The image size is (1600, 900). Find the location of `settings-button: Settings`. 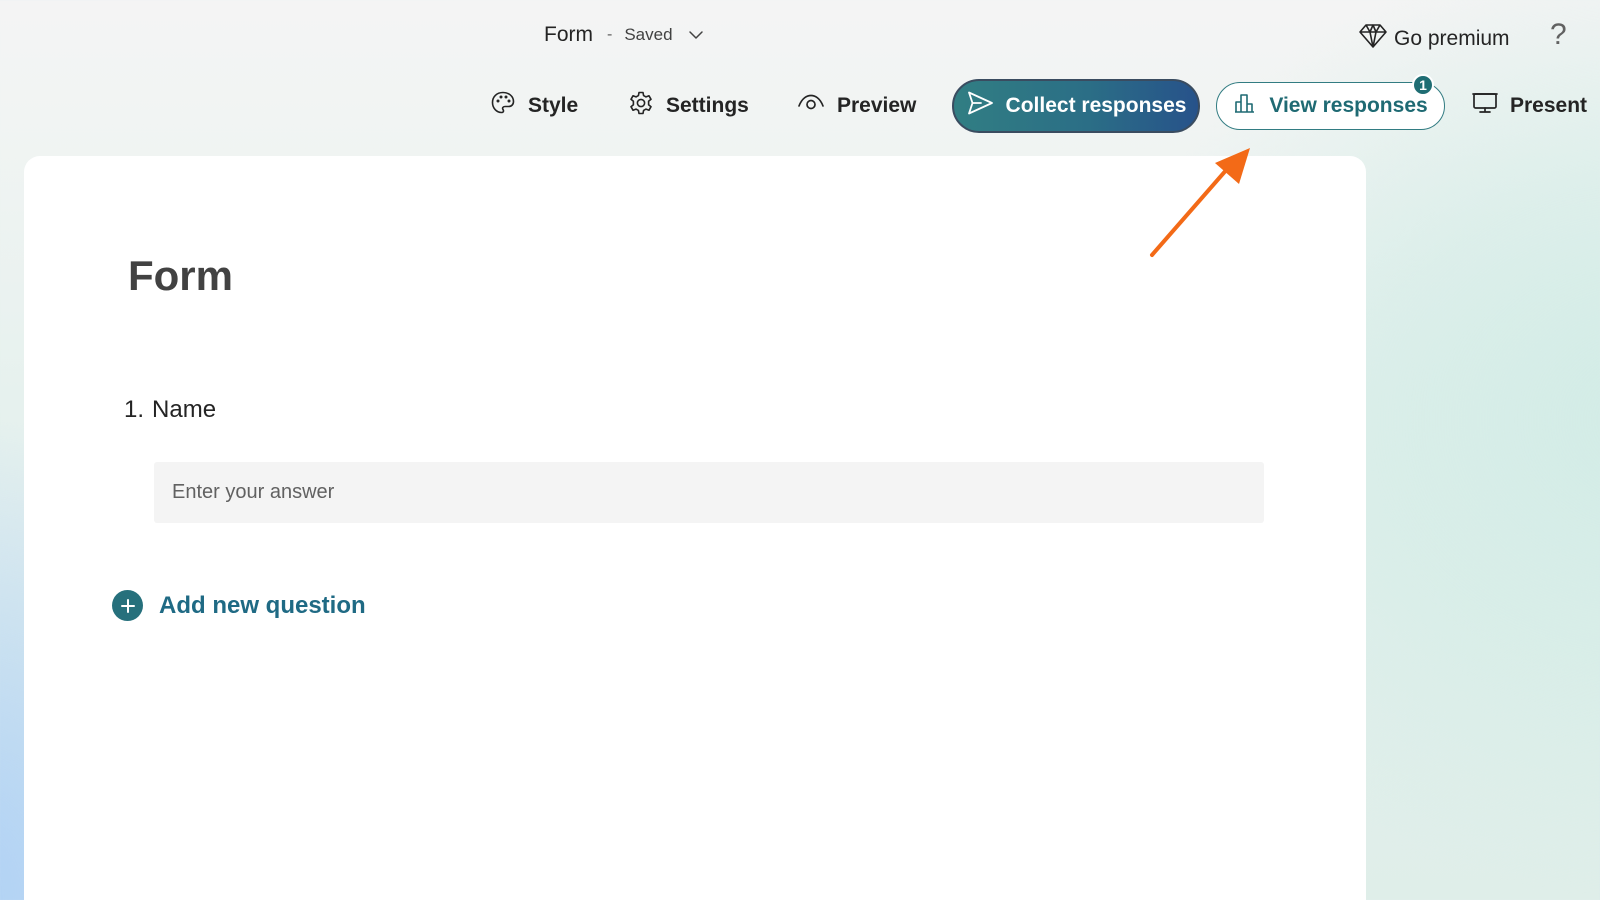

settings-button: Settings is located at coordinates (688, 106).